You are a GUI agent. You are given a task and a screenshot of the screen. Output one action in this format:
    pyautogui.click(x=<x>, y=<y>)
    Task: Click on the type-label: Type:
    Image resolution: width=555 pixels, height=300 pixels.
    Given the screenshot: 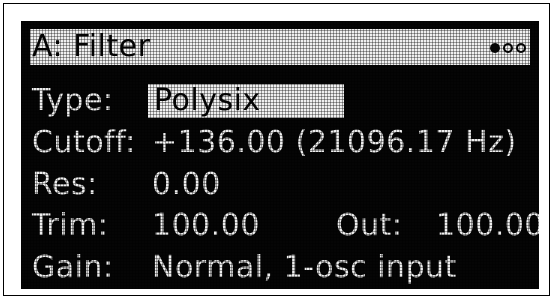 What is the action you would take?
    pyautogui.click(x=73, y=100)
    